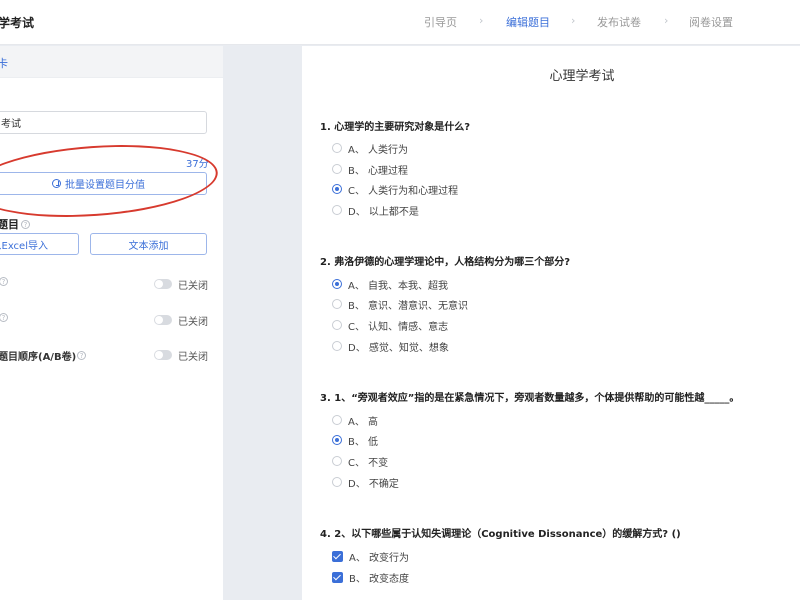 The width and height of the screenshot is (800, 600). I want to click on panel-header: 卡, so click(111, 62).